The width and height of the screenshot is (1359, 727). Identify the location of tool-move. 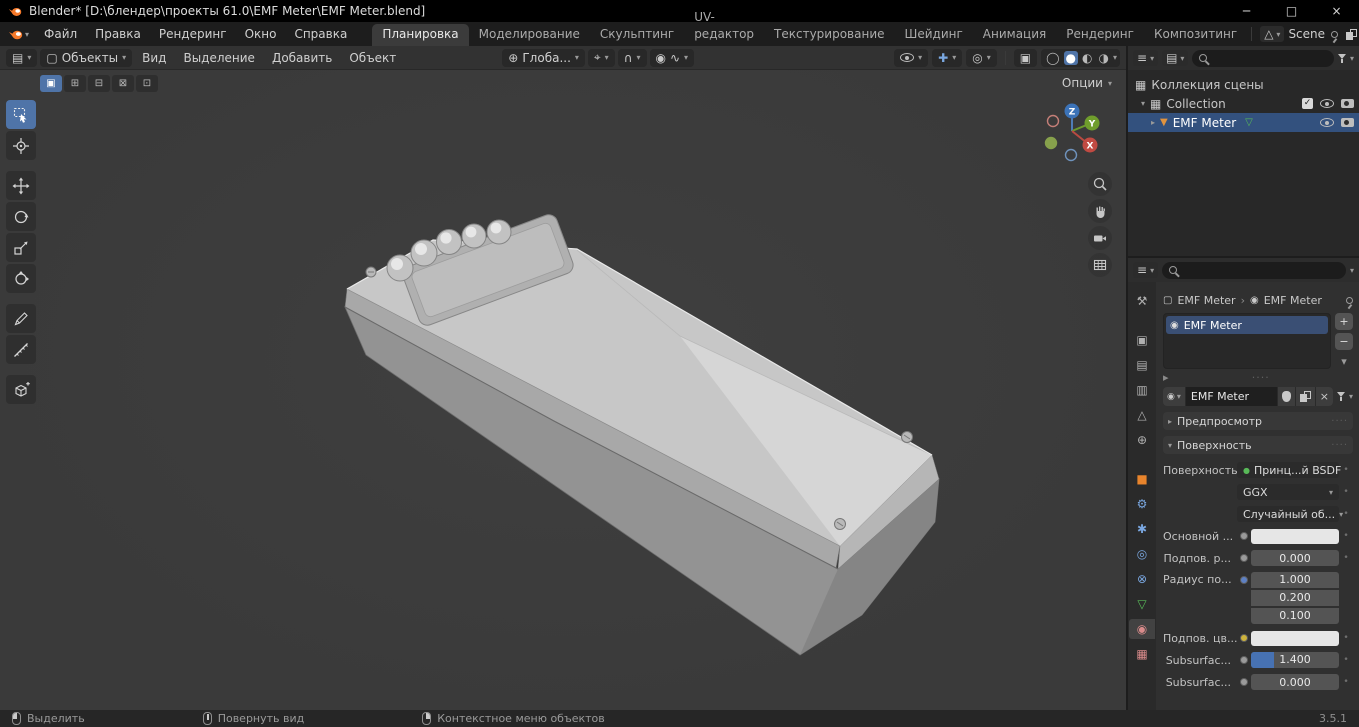
(21, 185).